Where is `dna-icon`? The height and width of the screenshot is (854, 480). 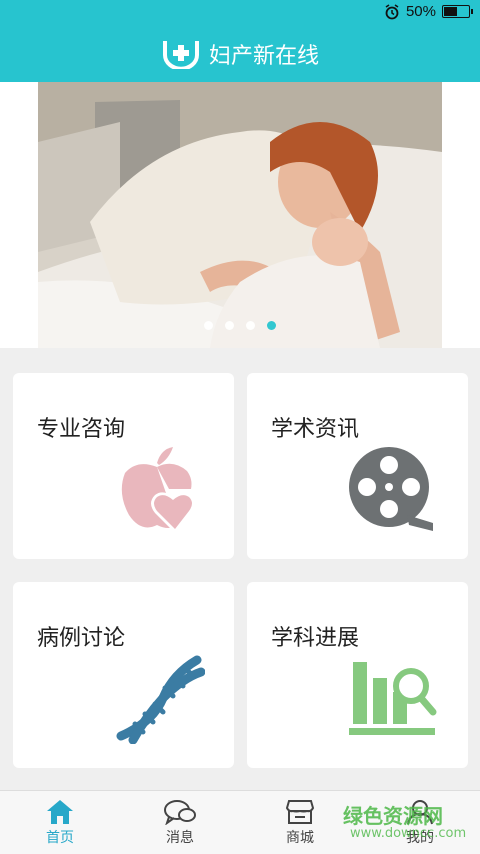 dna-icon is located at coordinates (160, 699).